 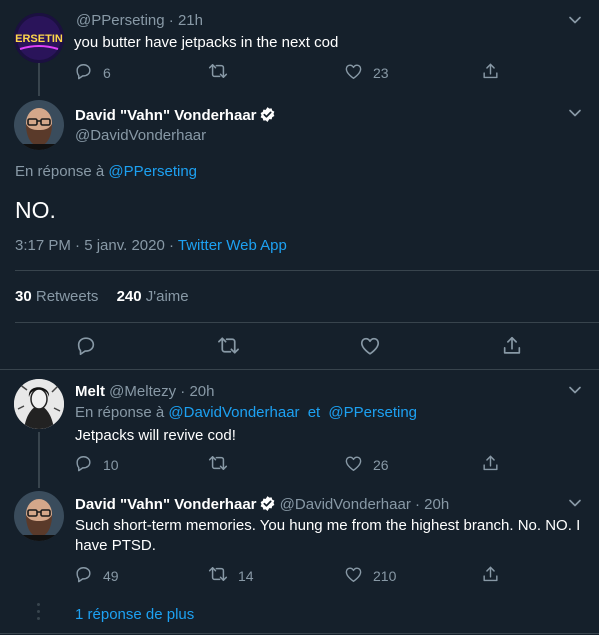 I want to click on tweet-header: @PPerseting · 21h, so click(x=139, y=21).